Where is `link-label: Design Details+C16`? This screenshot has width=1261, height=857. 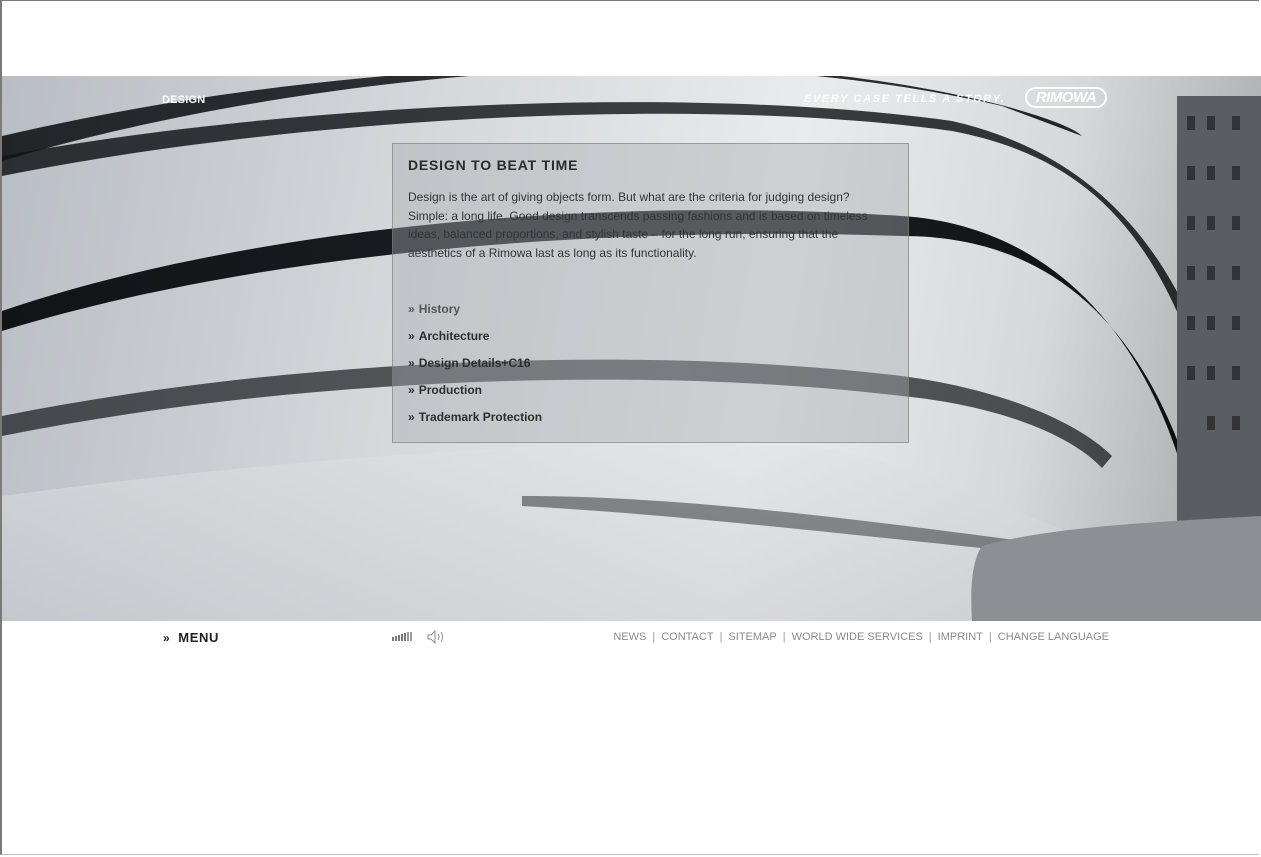 link-label: Design Details+C16 is located at coordinates (474, 363).